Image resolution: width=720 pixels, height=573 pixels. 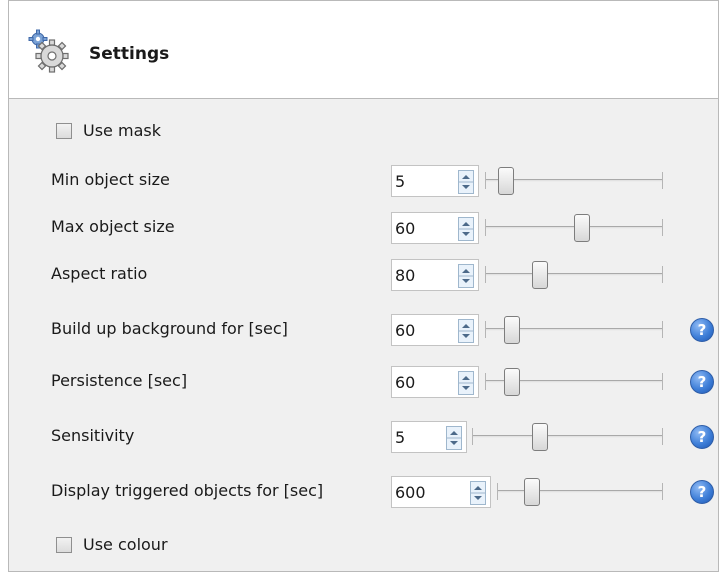 What do you see at coordinates (187, 490) in the screenshot?
I see `setting-label: Display triggered objects for [sec]` at bounding box center [187, 490].